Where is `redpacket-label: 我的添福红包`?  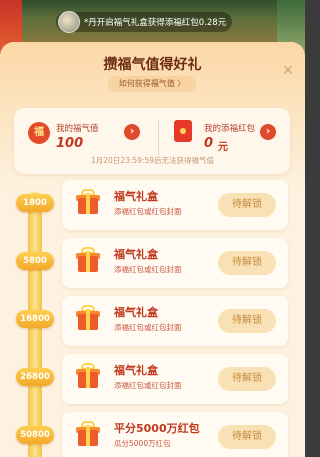
redpacket-label: 我的添福红包 is located at coordinates (230, 129).